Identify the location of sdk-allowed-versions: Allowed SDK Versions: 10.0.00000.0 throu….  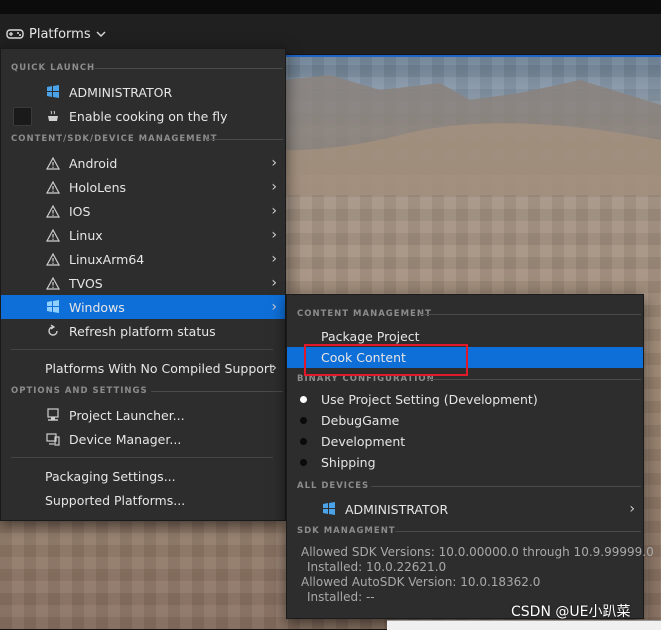
(477, 552).